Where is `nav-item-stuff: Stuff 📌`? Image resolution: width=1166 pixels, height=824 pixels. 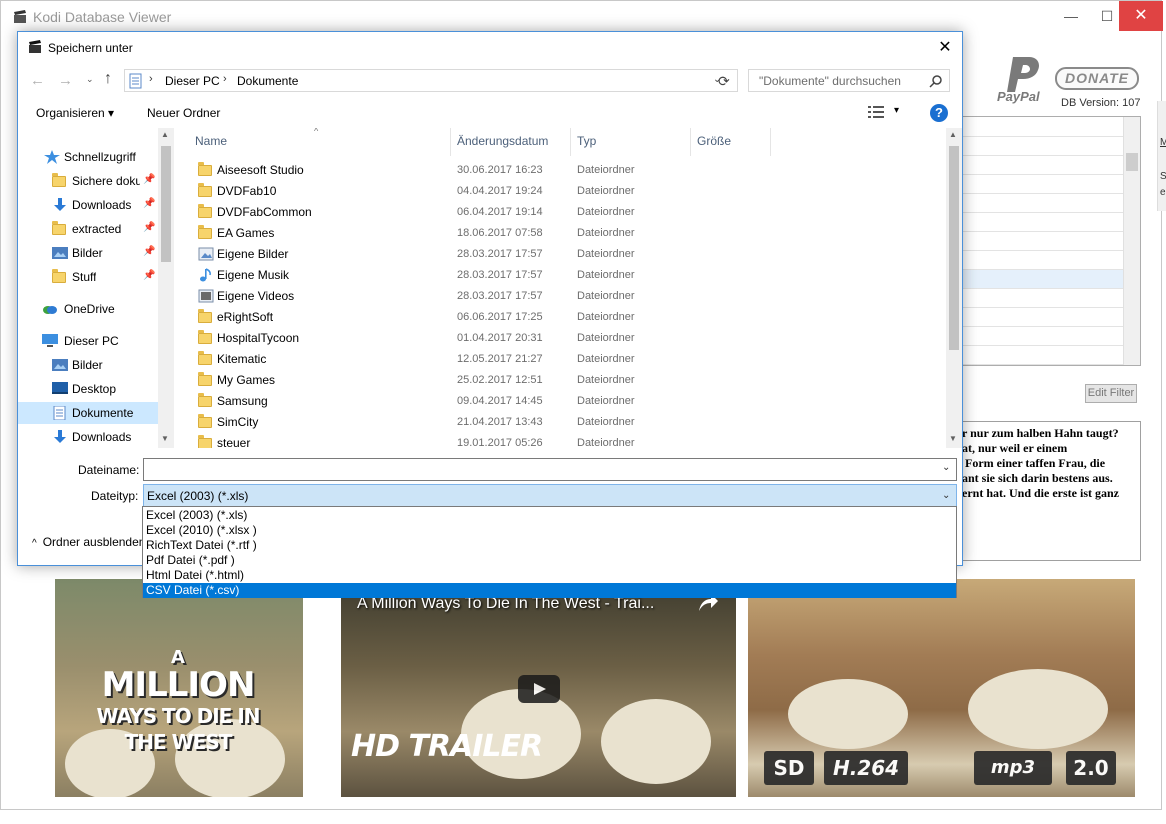 nav-item-stuff: Stuff 📌 is located at coordinates (88, 277).